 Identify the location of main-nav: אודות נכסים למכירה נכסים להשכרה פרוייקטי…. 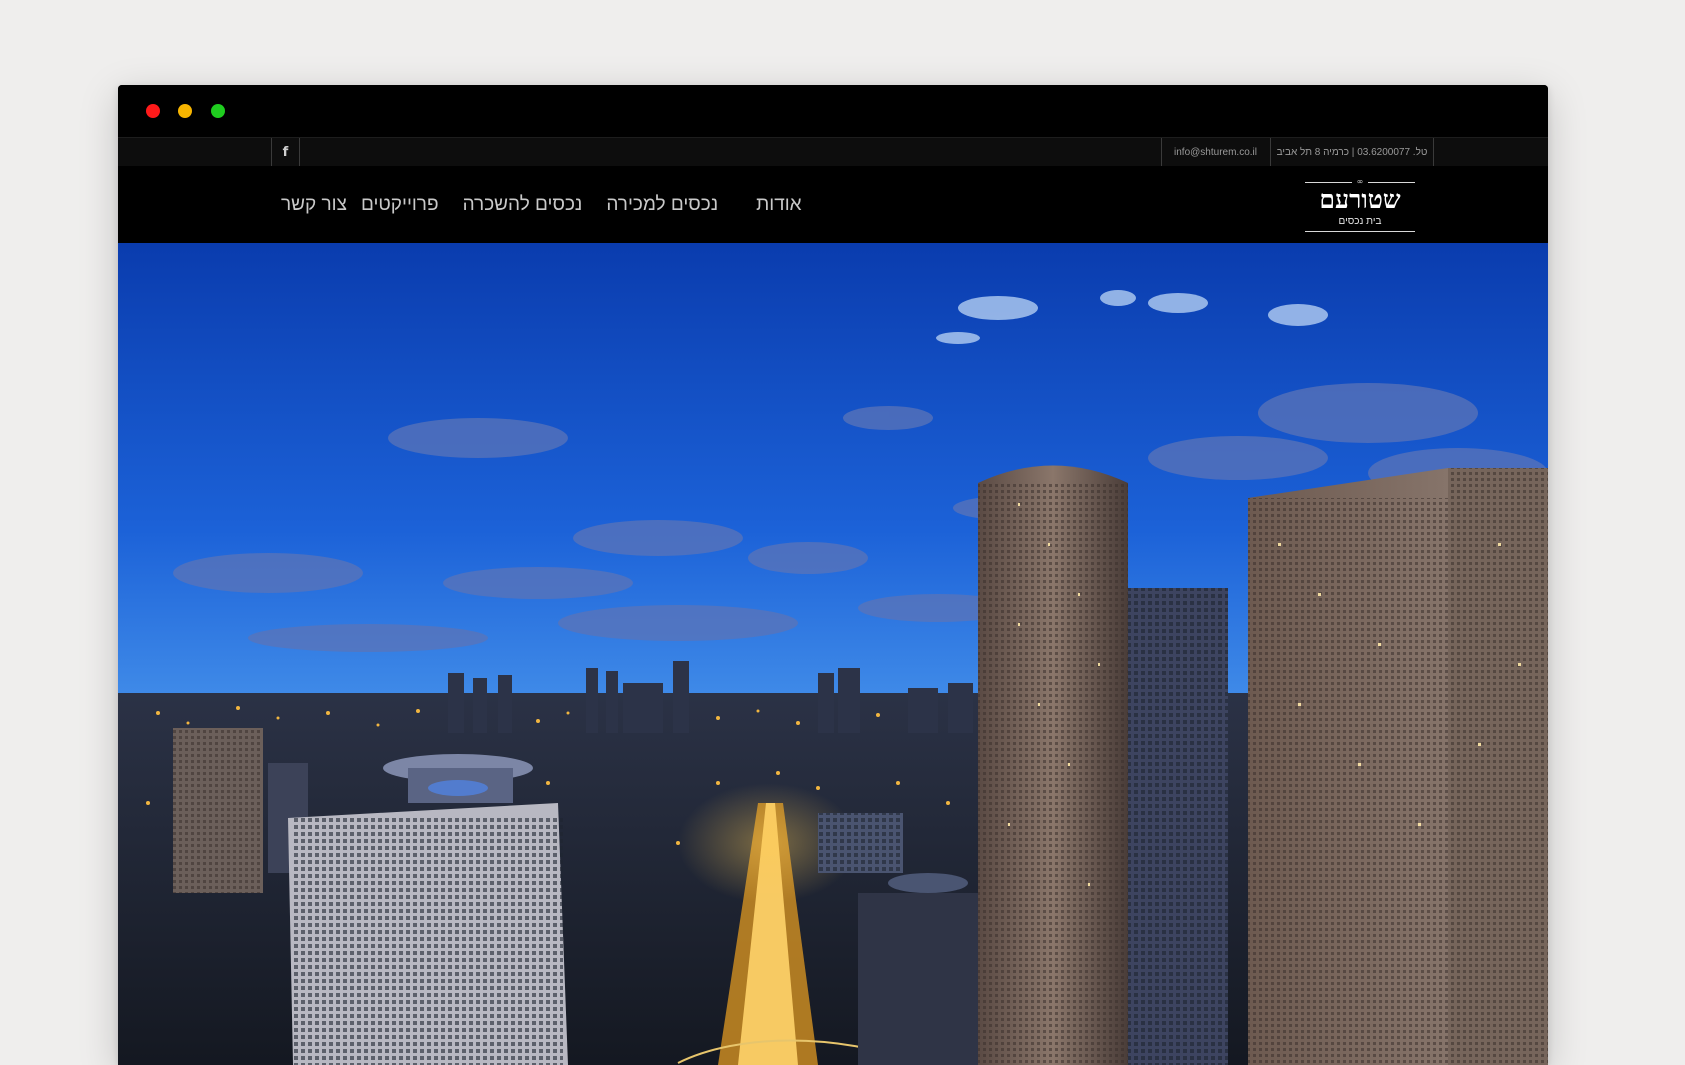
(541, 204).